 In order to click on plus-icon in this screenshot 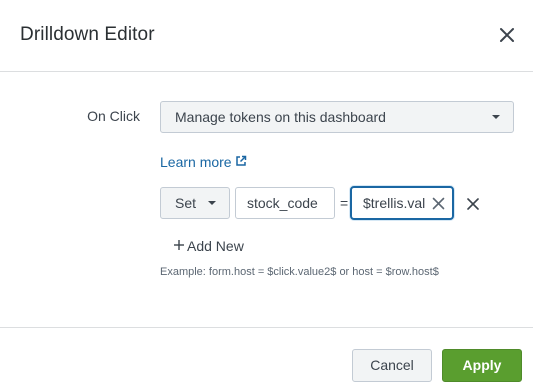, I will do `click(179, 246)`.